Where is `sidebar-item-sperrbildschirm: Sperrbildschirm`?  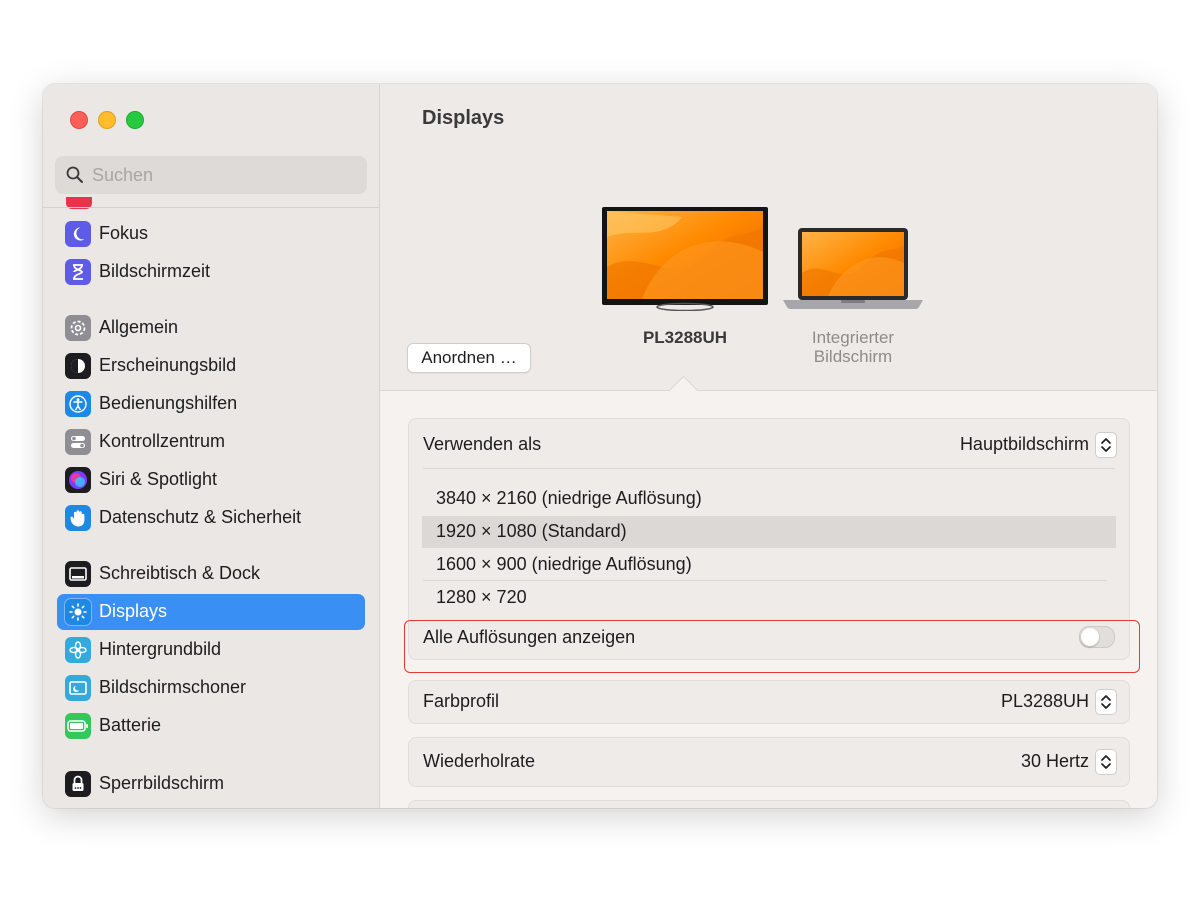 sidebar-item-sperrbildschirm: Sperrbildschirm is located at coordinates (211, 784).